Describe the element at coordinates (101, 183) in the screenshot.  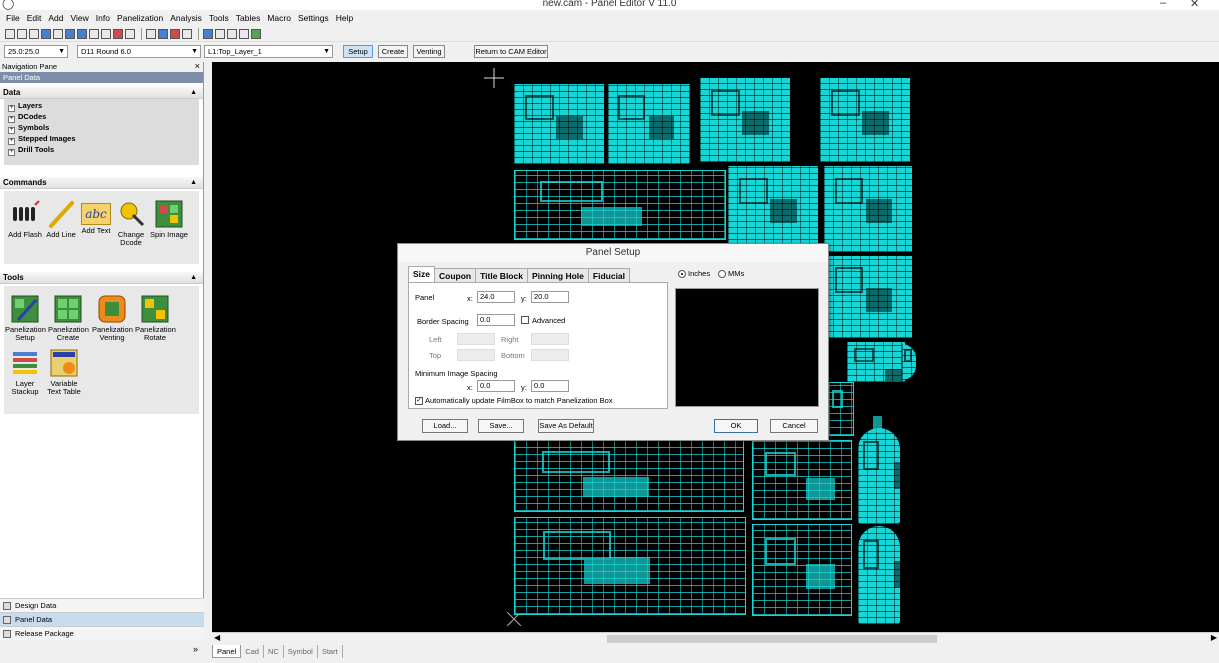
I see `commands-section-header: Commands ▲` at that location.